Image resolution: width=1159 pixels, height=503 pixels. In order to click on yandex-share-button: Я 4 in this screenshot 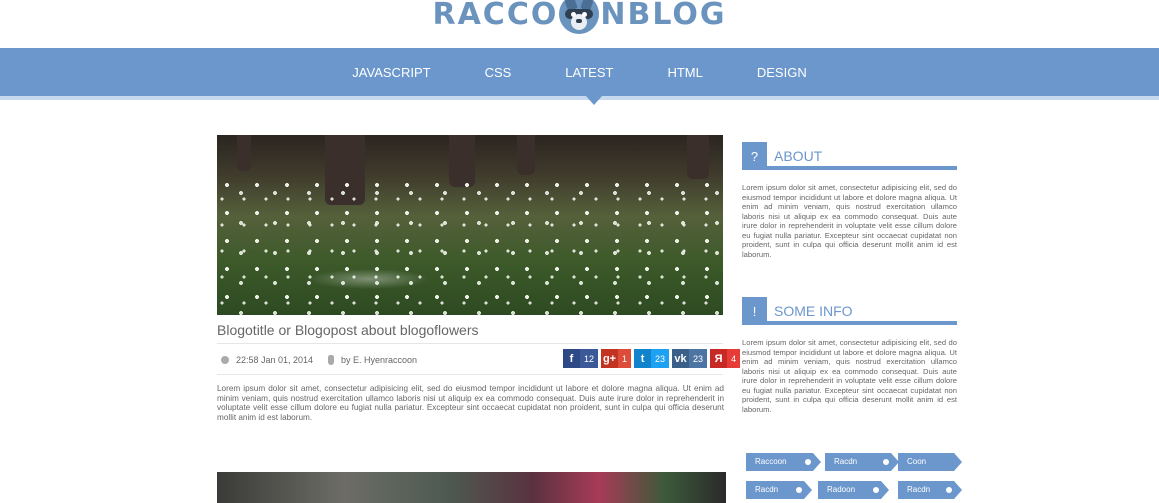, I will do `click(725, 358)`.